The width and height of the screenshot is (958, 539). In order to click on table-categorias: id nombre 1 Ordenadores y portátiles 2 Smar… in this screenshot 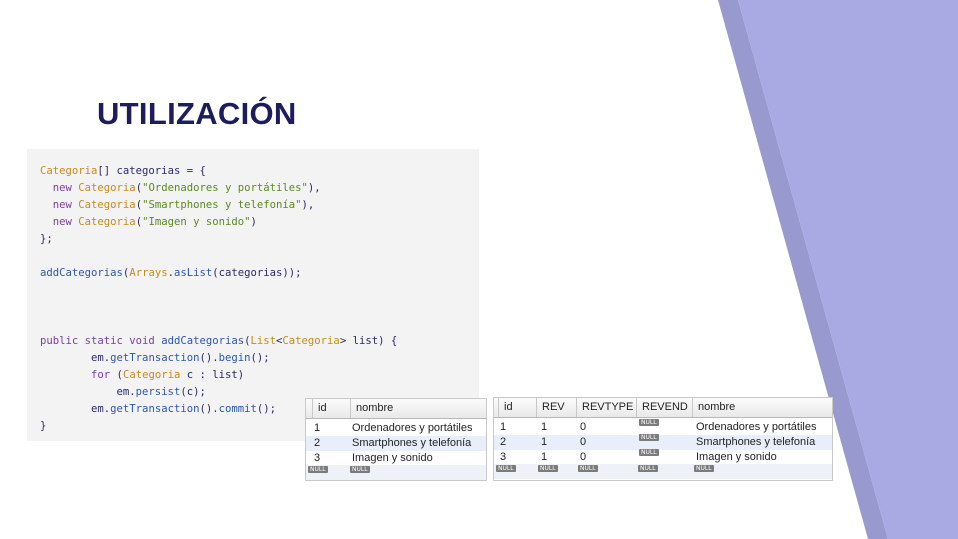, I will do `click(396, 439)`.